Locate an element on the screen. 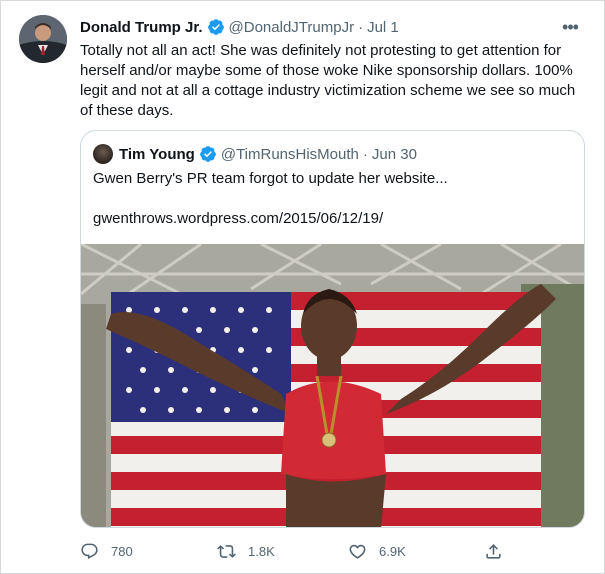  tweet-actions: 780 1.8K 6.9K is located at coordinates (332, 551).